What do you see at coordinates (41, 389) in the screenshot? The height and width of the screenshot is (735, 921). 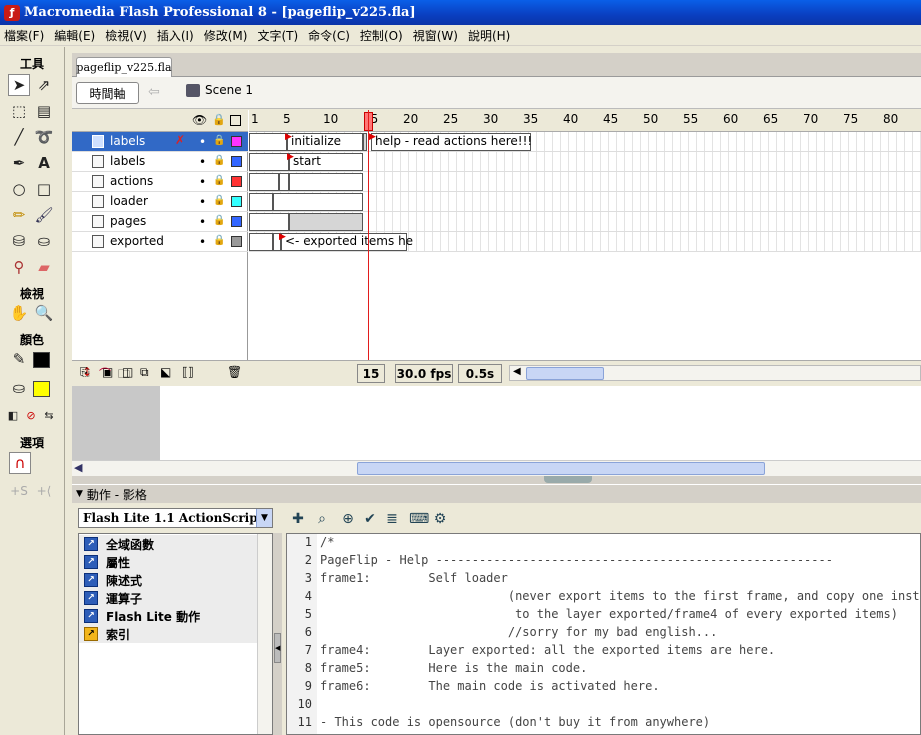 I see `fill-color-swatch` at bounding box center [41, 389].